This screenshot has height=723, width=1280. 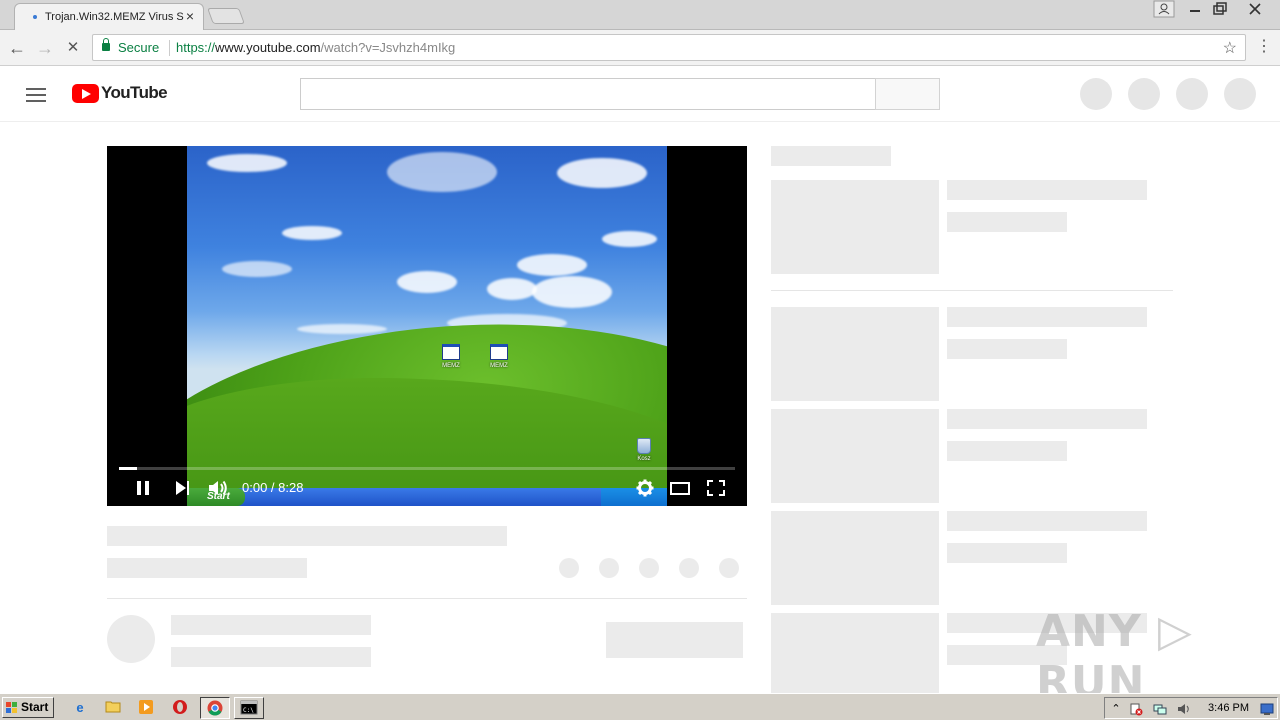 I want to click on bookmark-star-icon: ☆, so click(x=1230, y=48).